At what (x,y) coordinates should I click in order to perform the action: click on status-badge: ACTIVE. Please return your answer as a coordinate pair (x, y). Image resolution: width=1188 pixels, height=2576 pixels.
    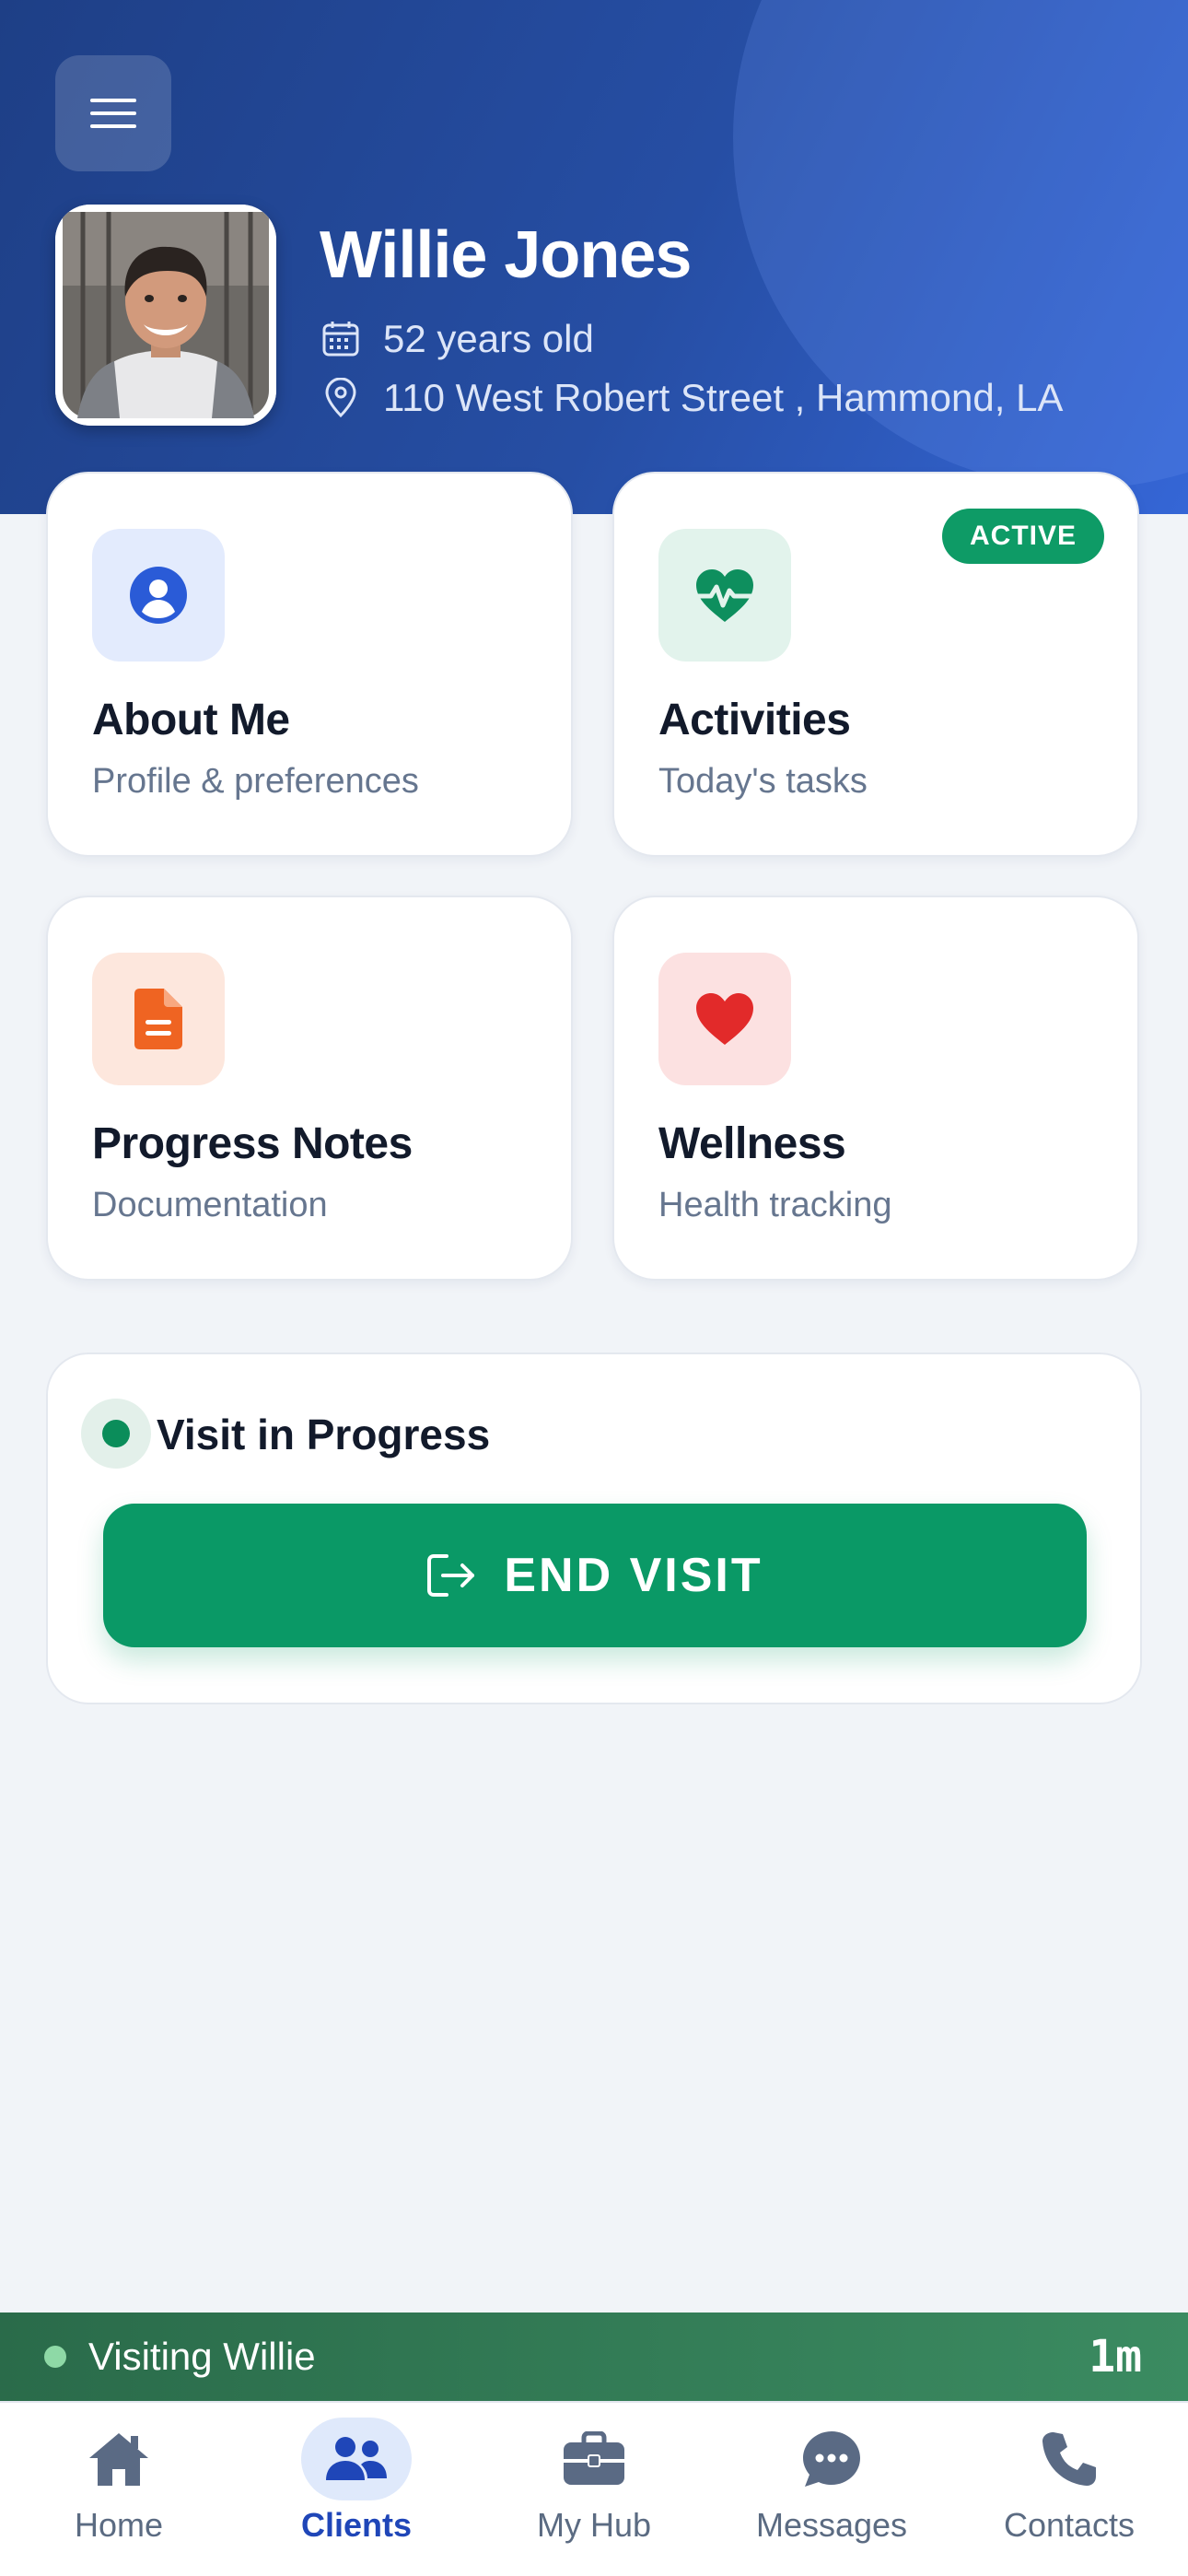
    Looking at the image, I should click on (1022, 536).